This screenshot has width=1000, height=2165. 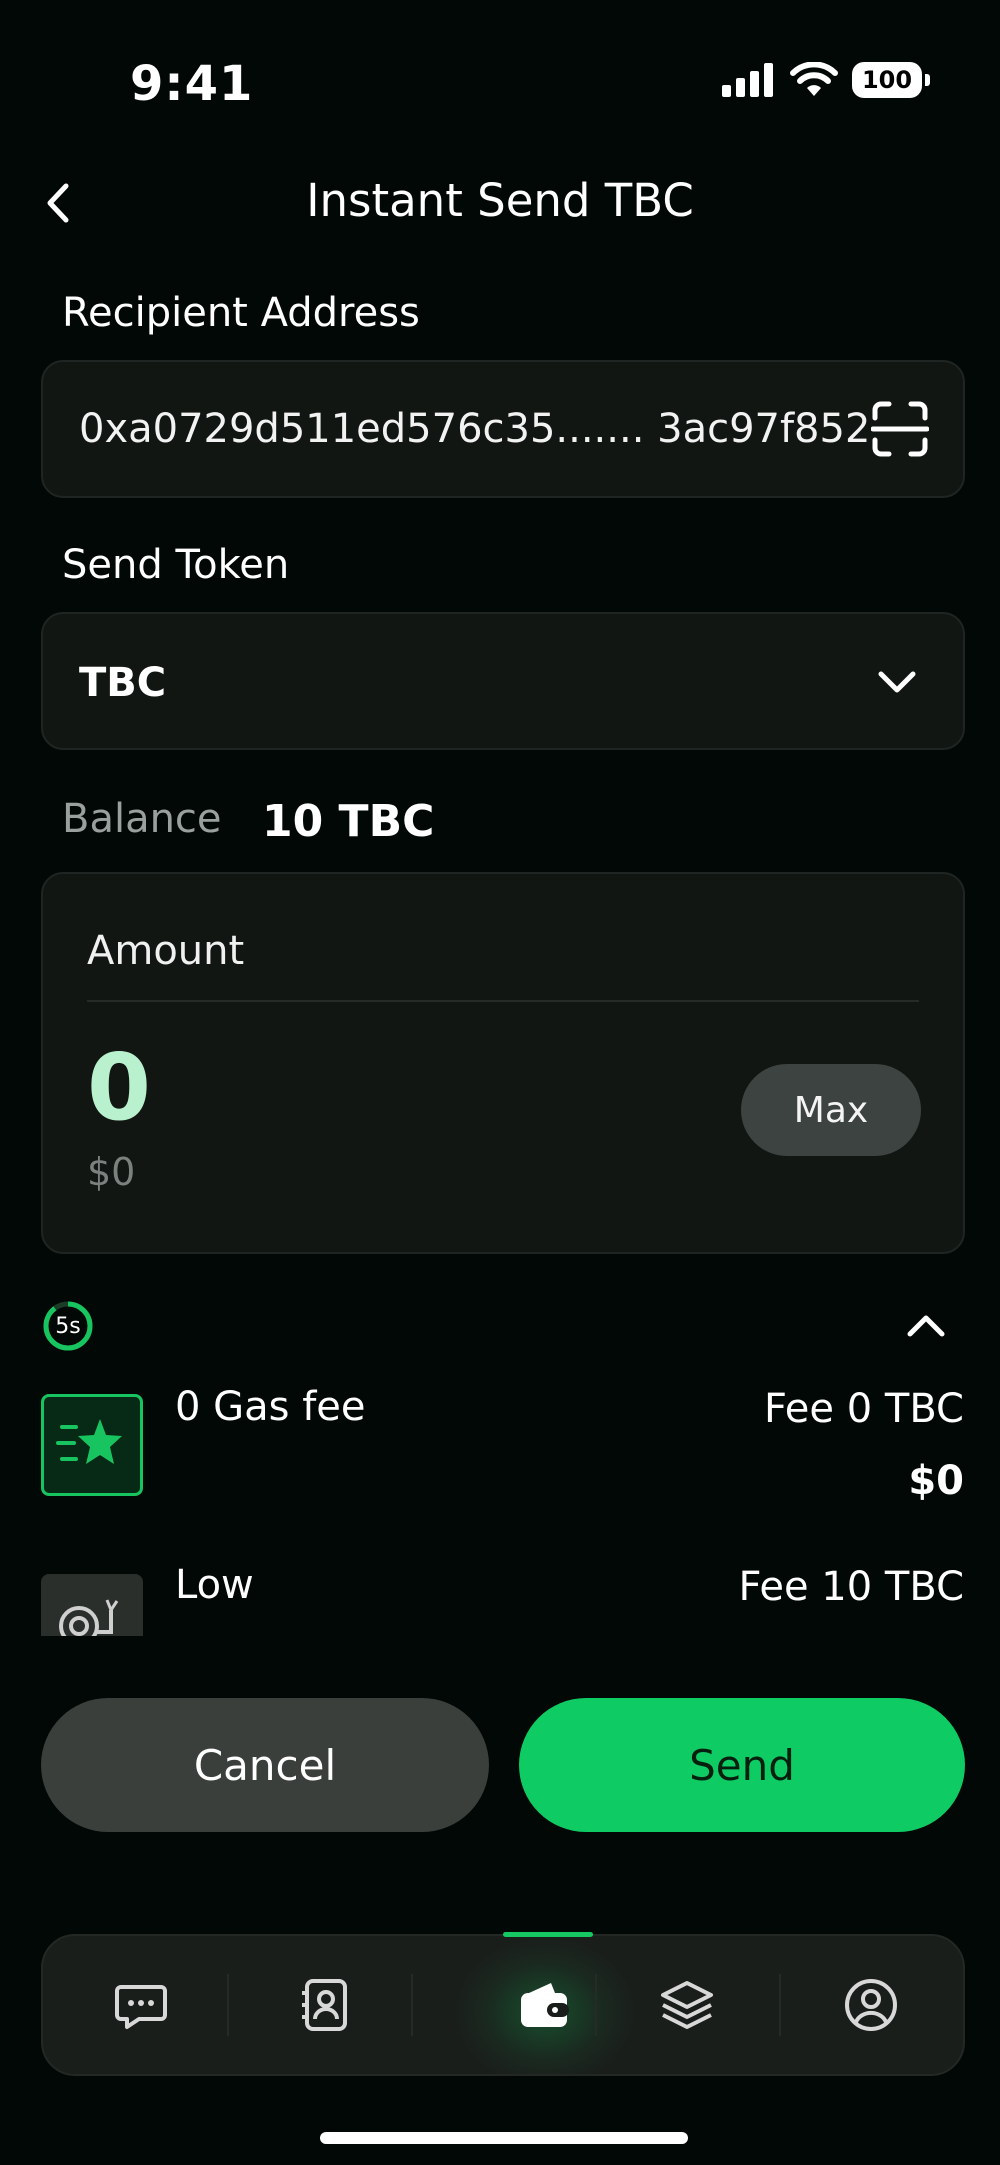 What do you see at coordinates (814, 79) in the screenshot?
I see `wifi-icon` at bounding box center [814, 79].